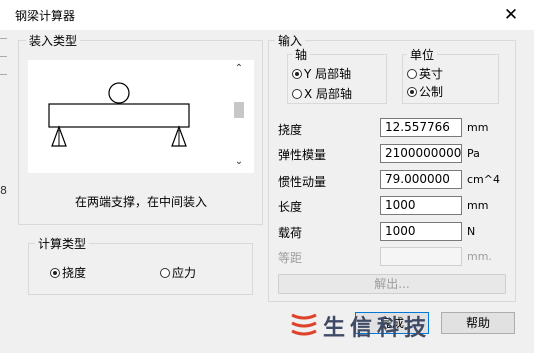 Image resolution: width=534 pixels, height=353 pixels. I want to click on length-unit: mm, so click(478, 205).